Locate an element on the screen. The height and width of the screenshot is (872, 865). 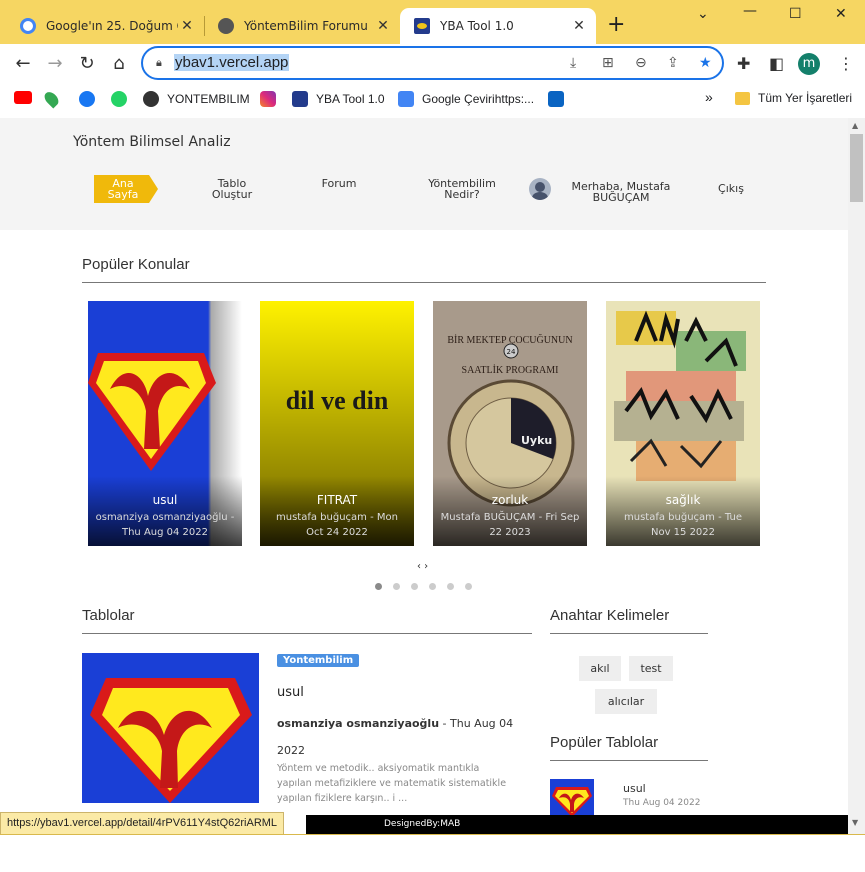
whatsapp-bookmark is located at coordinates (119, 99).